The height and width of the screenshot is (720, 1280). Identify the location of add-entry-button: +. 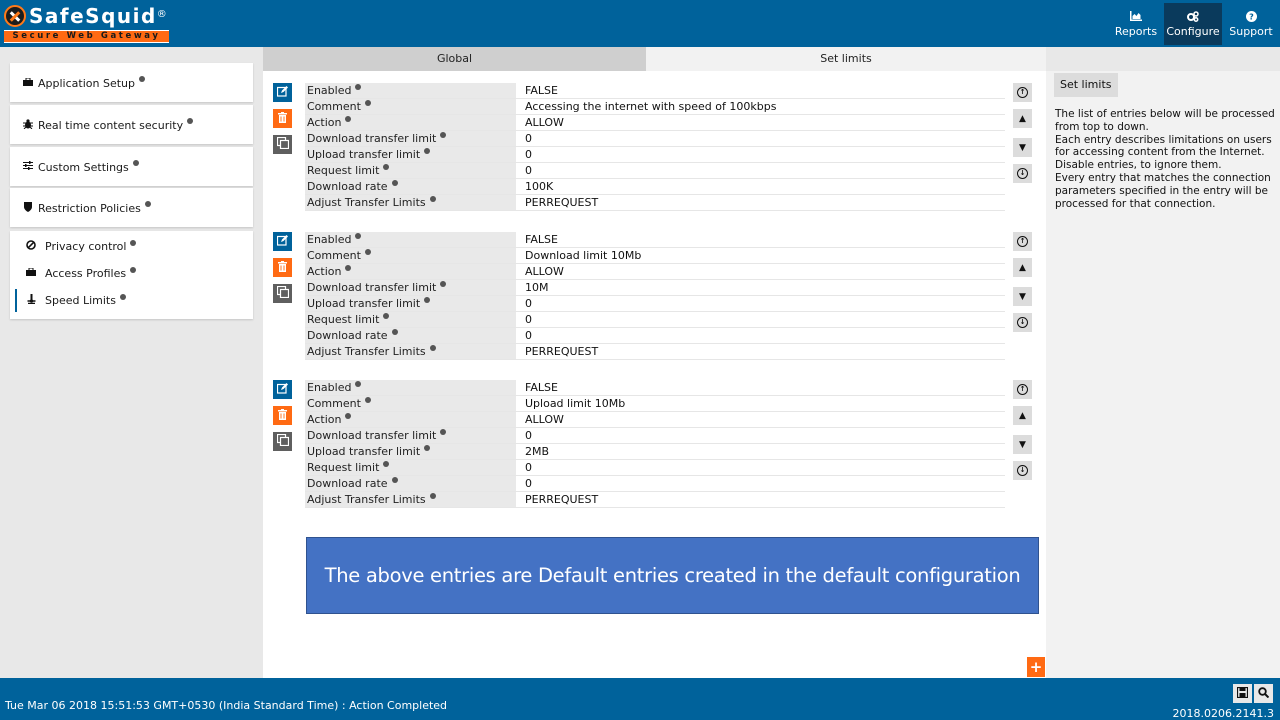
(1036, 667).